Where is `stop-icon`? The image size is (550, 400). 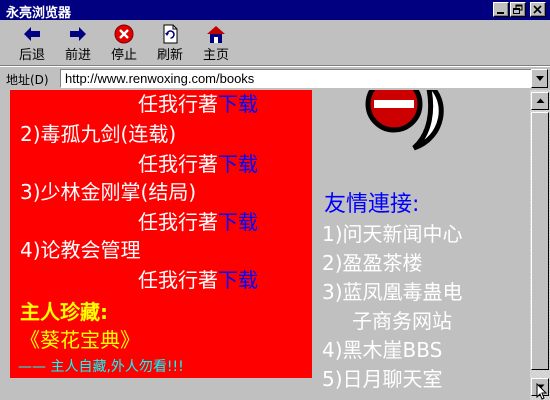
stop-icon is located at coordinates (124, 34).